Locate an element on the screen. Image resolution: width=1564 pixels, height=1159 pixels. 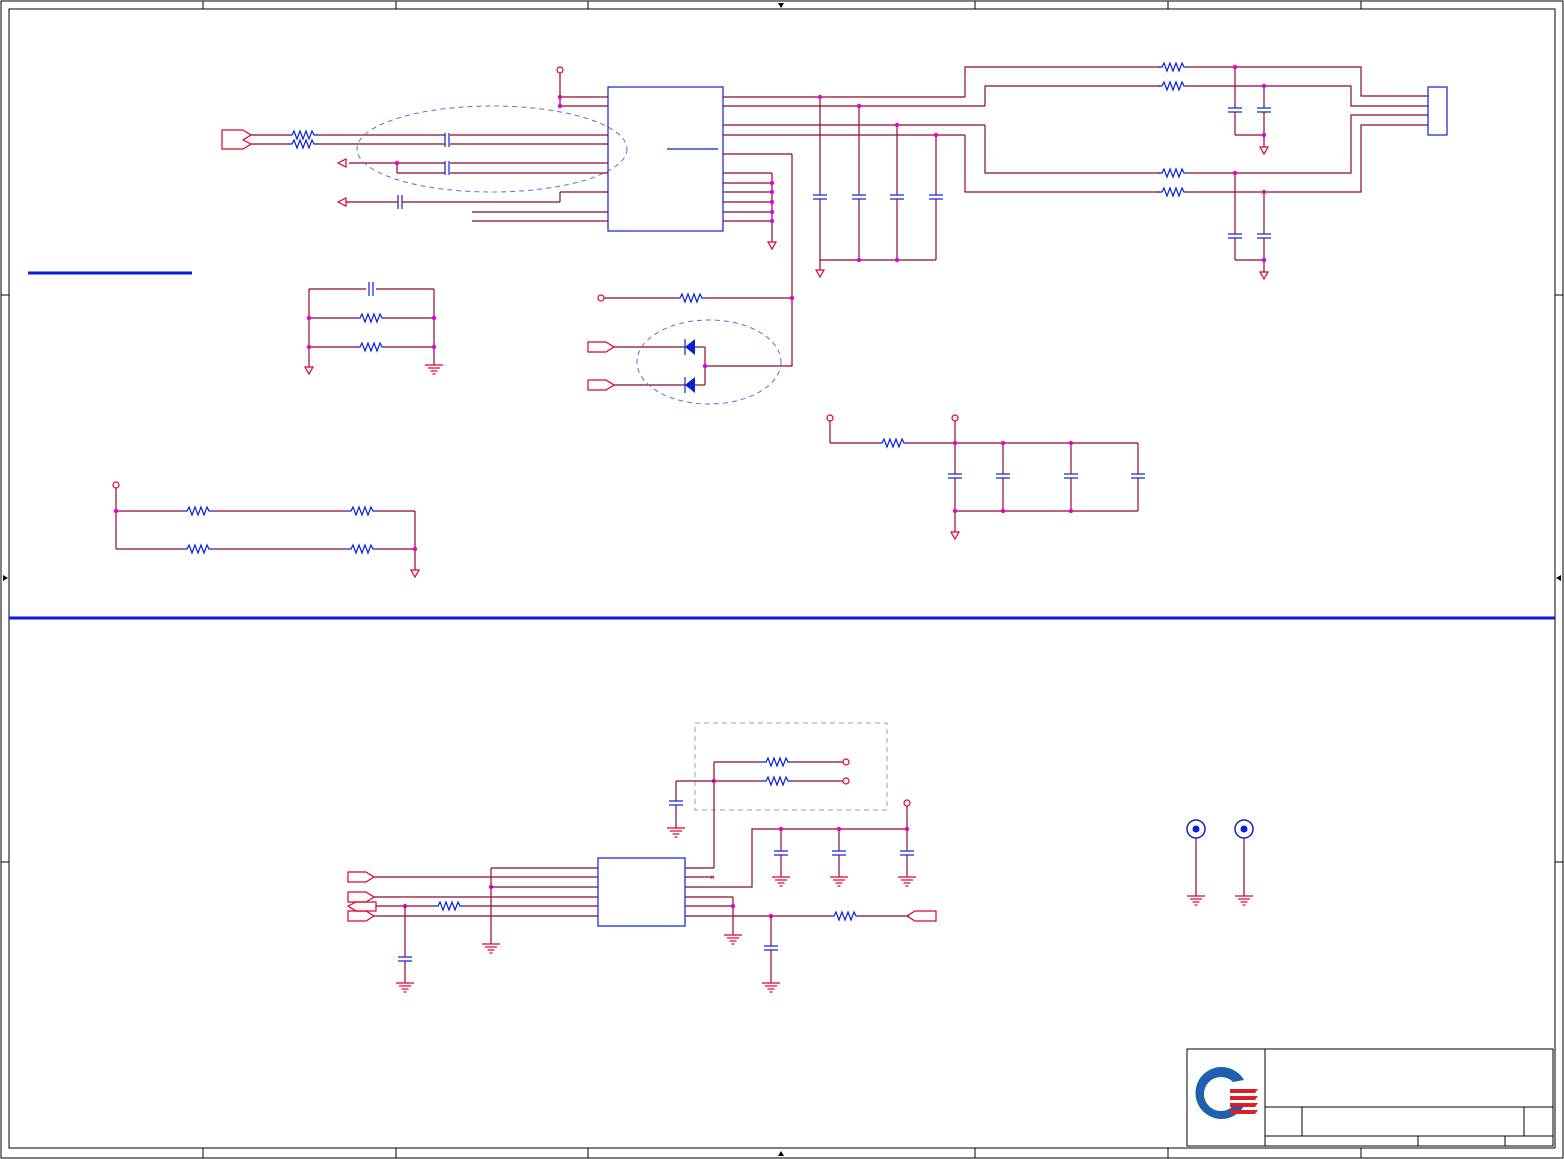
decoupling-bank is located at coordinates (986, 477).